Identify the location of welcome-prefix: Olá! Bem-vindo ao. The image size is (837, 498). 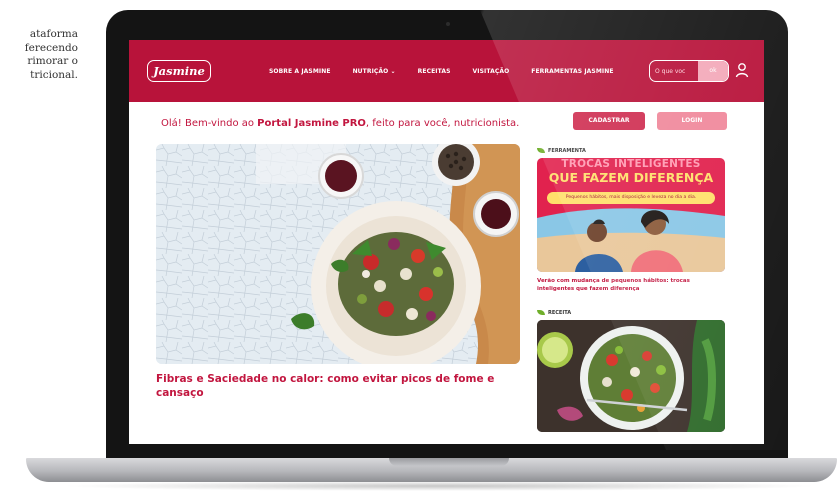
(209, 123).